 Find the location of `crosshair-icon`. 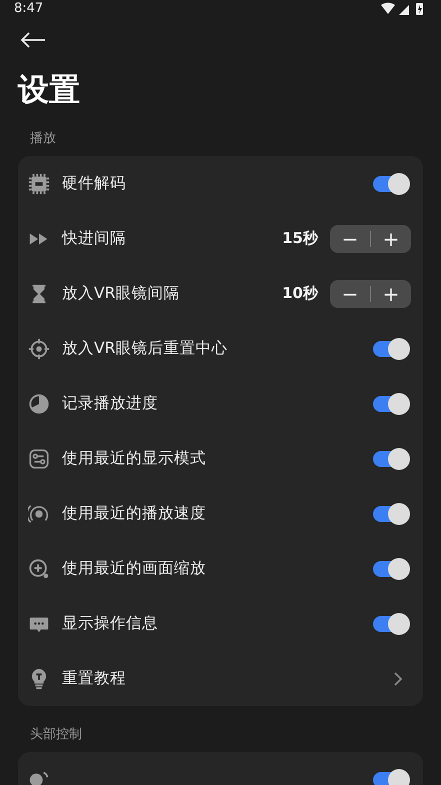

crosshair-icon is located at coordinates (39, 349).